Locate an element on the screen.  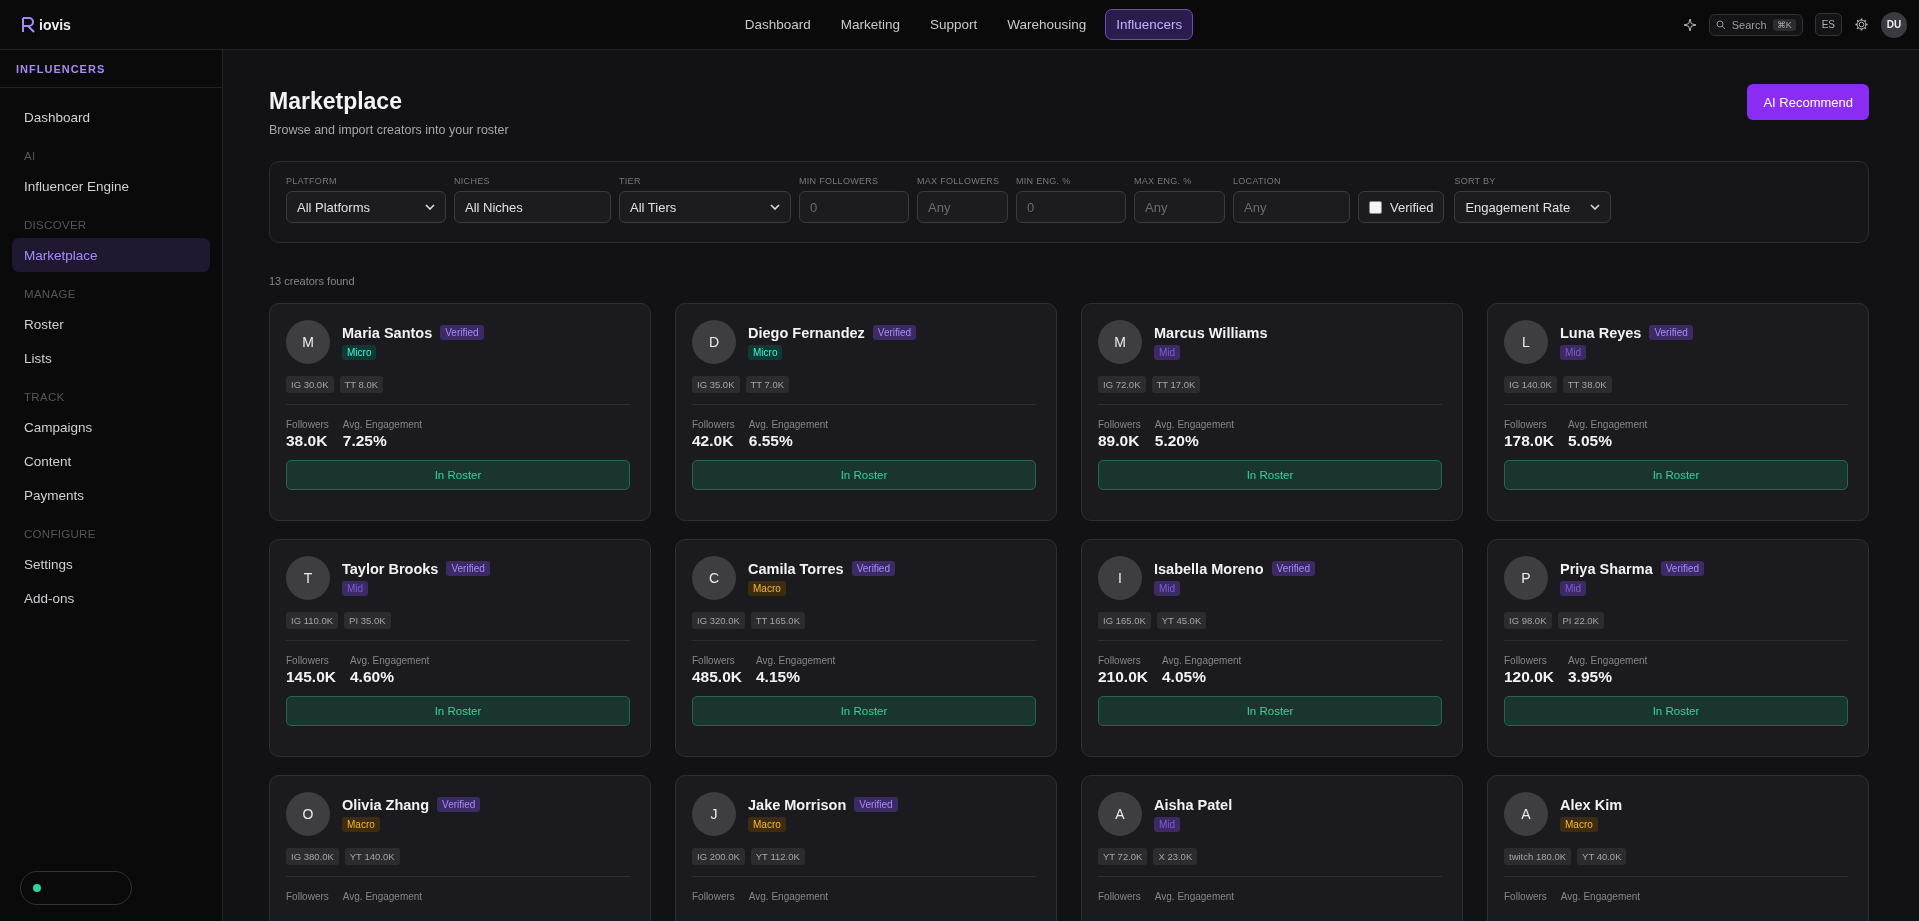
stat-value: 4.60% is located at coordinates (372, 677).